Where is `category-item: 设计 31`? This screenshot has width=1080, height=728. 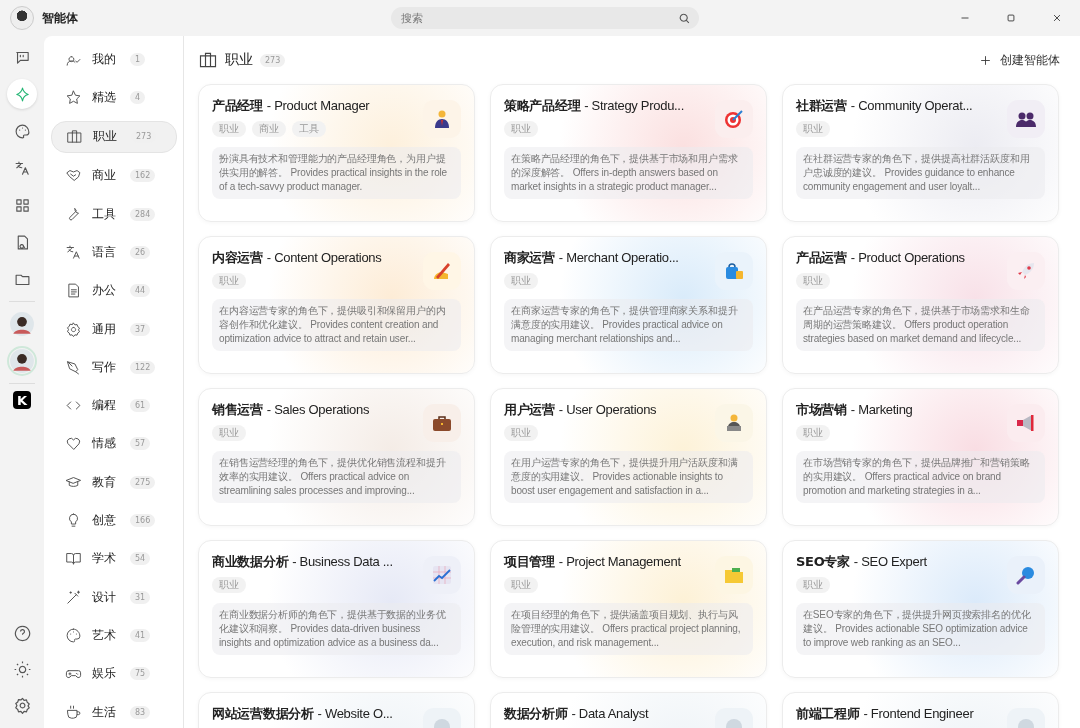
category-item: 设计 31 is located at coordinates (114, 597).